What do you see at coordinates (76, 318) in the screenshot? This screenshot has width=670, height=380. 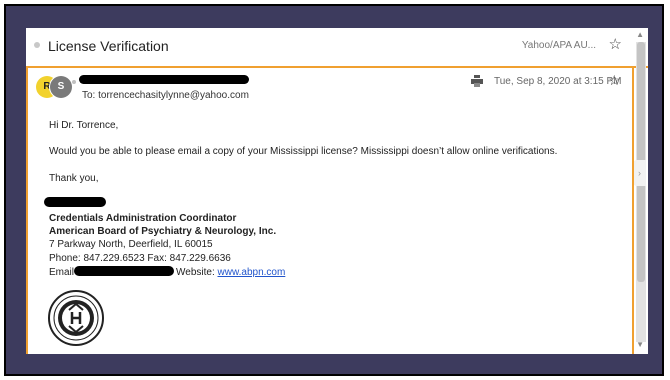 I see `abpn-logo-icon` at bounding box center [76, 318].